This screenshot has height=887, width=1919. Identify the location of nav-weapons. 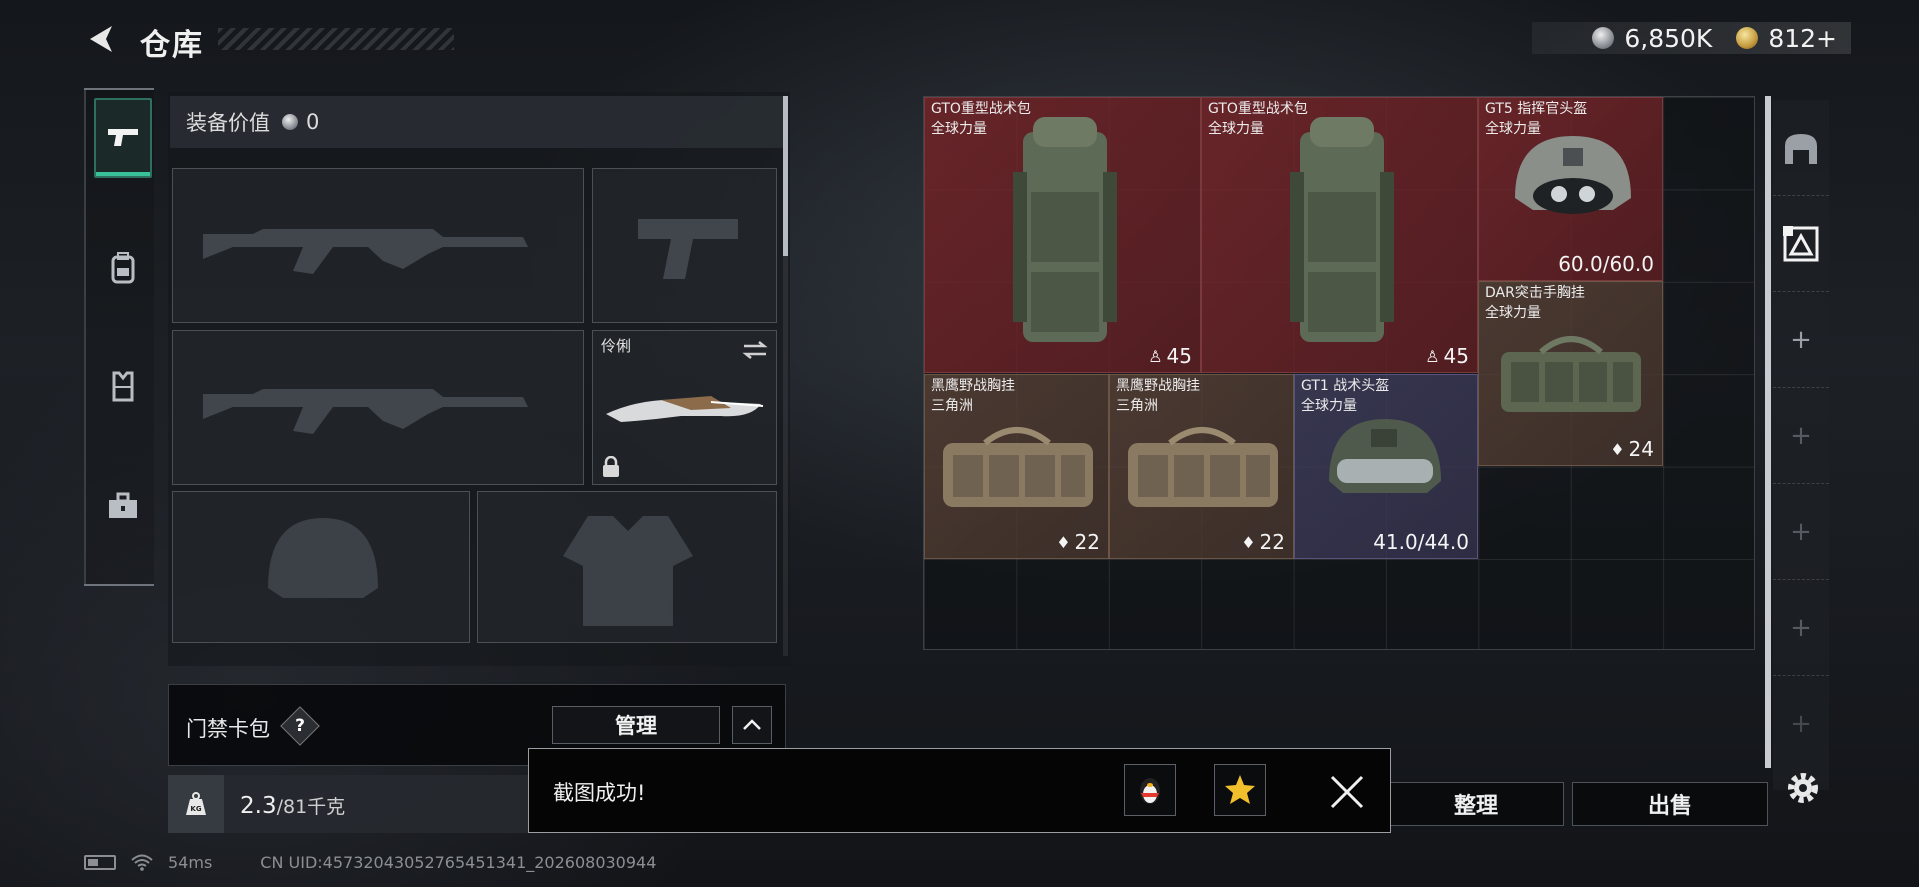
(123, 138).